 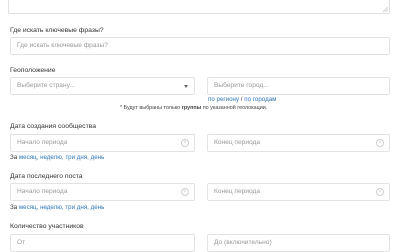 What do you see at coordinates (57, 30) in the screenshot?
I see `keywords-label: Где искать ключевые фразы?` at bounding box center [57, 30].